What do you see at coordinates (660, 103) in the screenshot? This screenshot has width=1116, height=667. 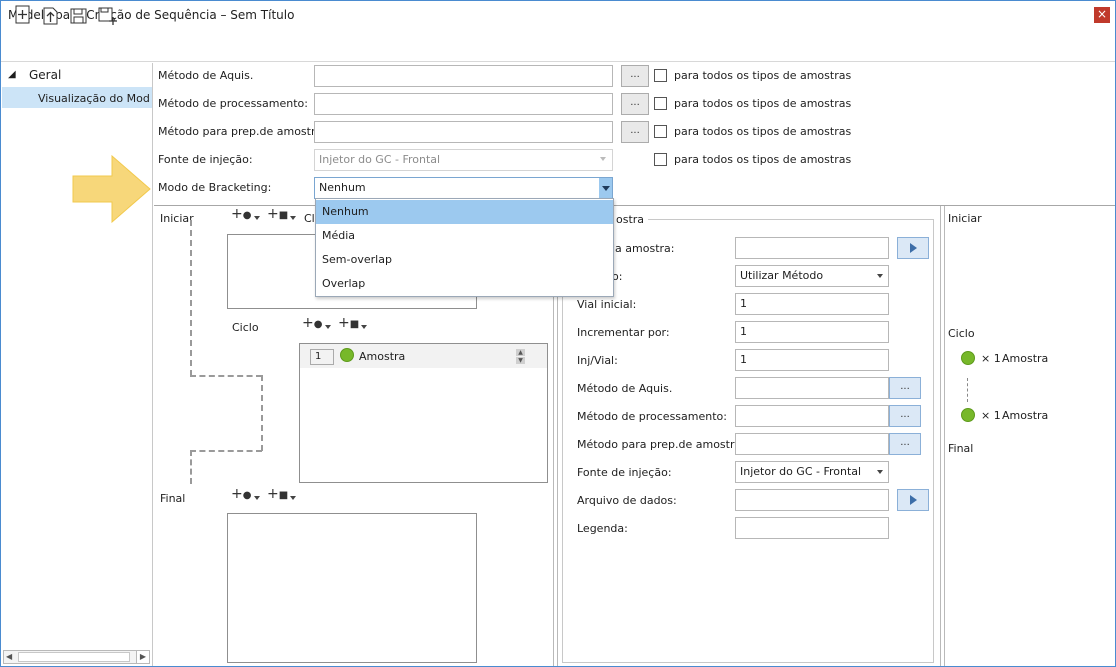 I see `proc-all-types-checkbox` at bounding box center [660, 103].